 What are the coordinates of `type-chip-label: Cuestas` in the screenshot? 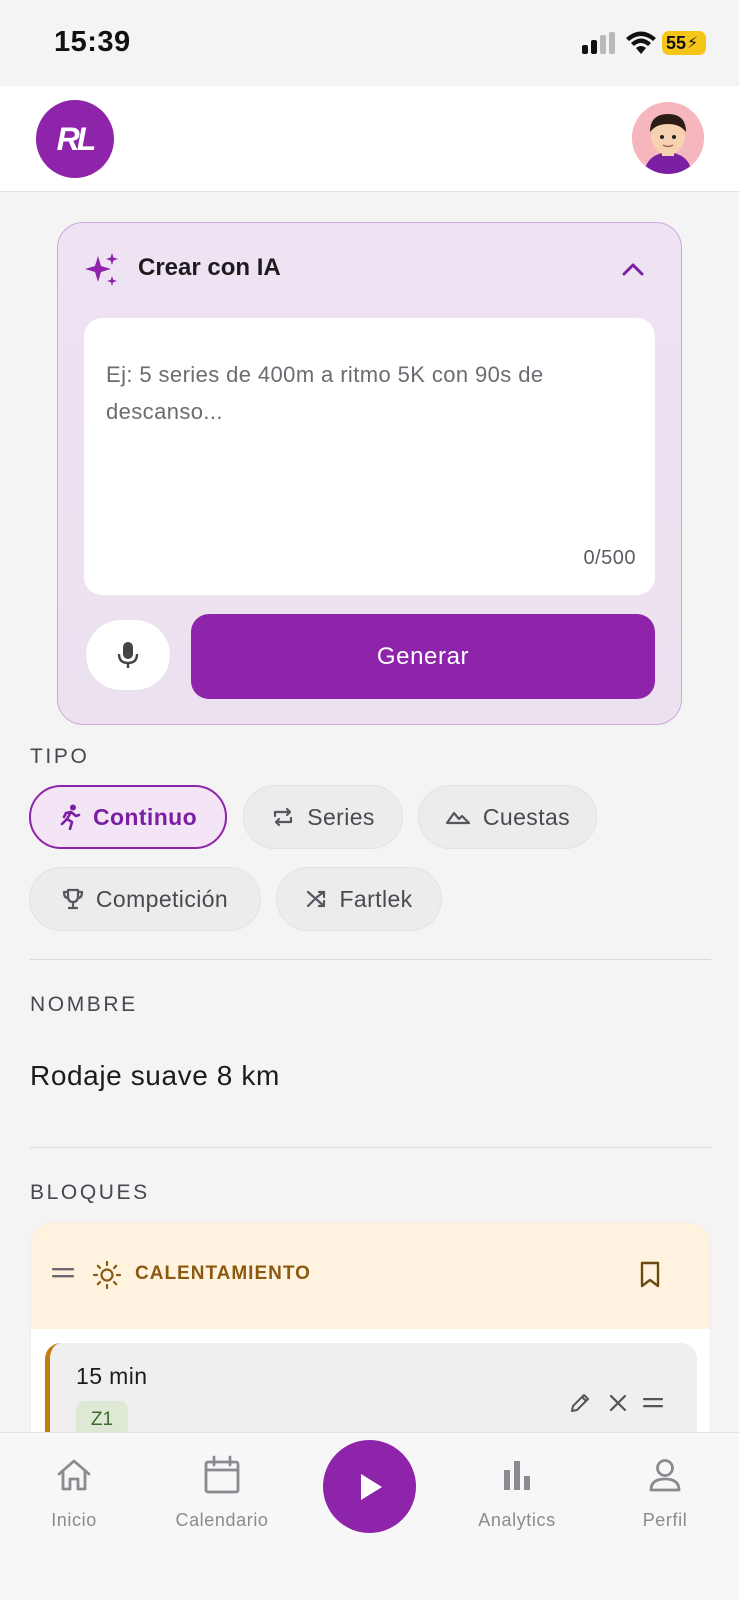 It's located at (526, 816).